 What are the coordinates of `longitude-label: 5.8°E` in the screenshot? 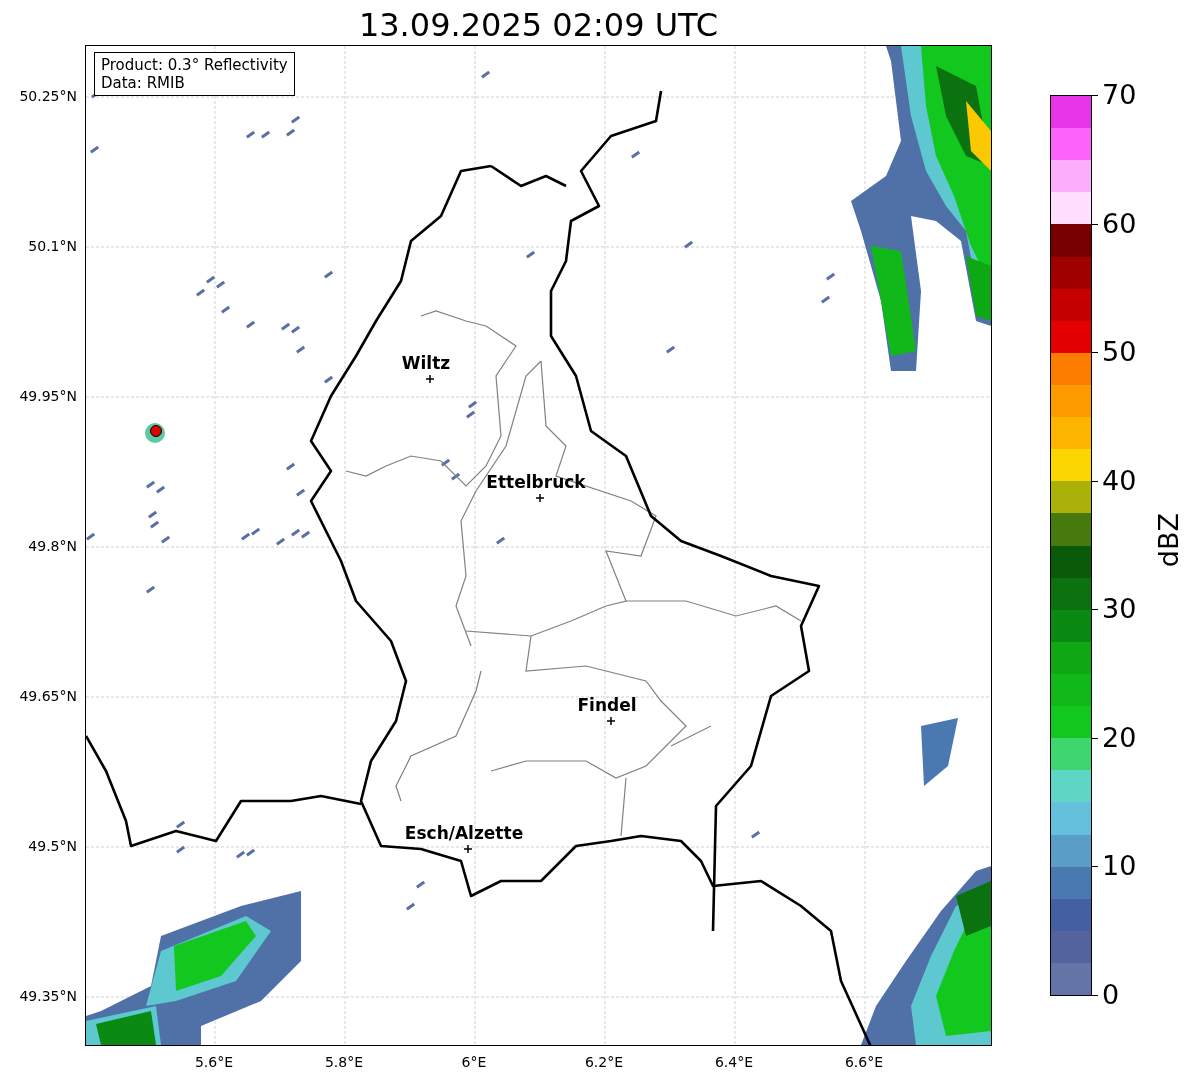 It's located at (344, 1062).